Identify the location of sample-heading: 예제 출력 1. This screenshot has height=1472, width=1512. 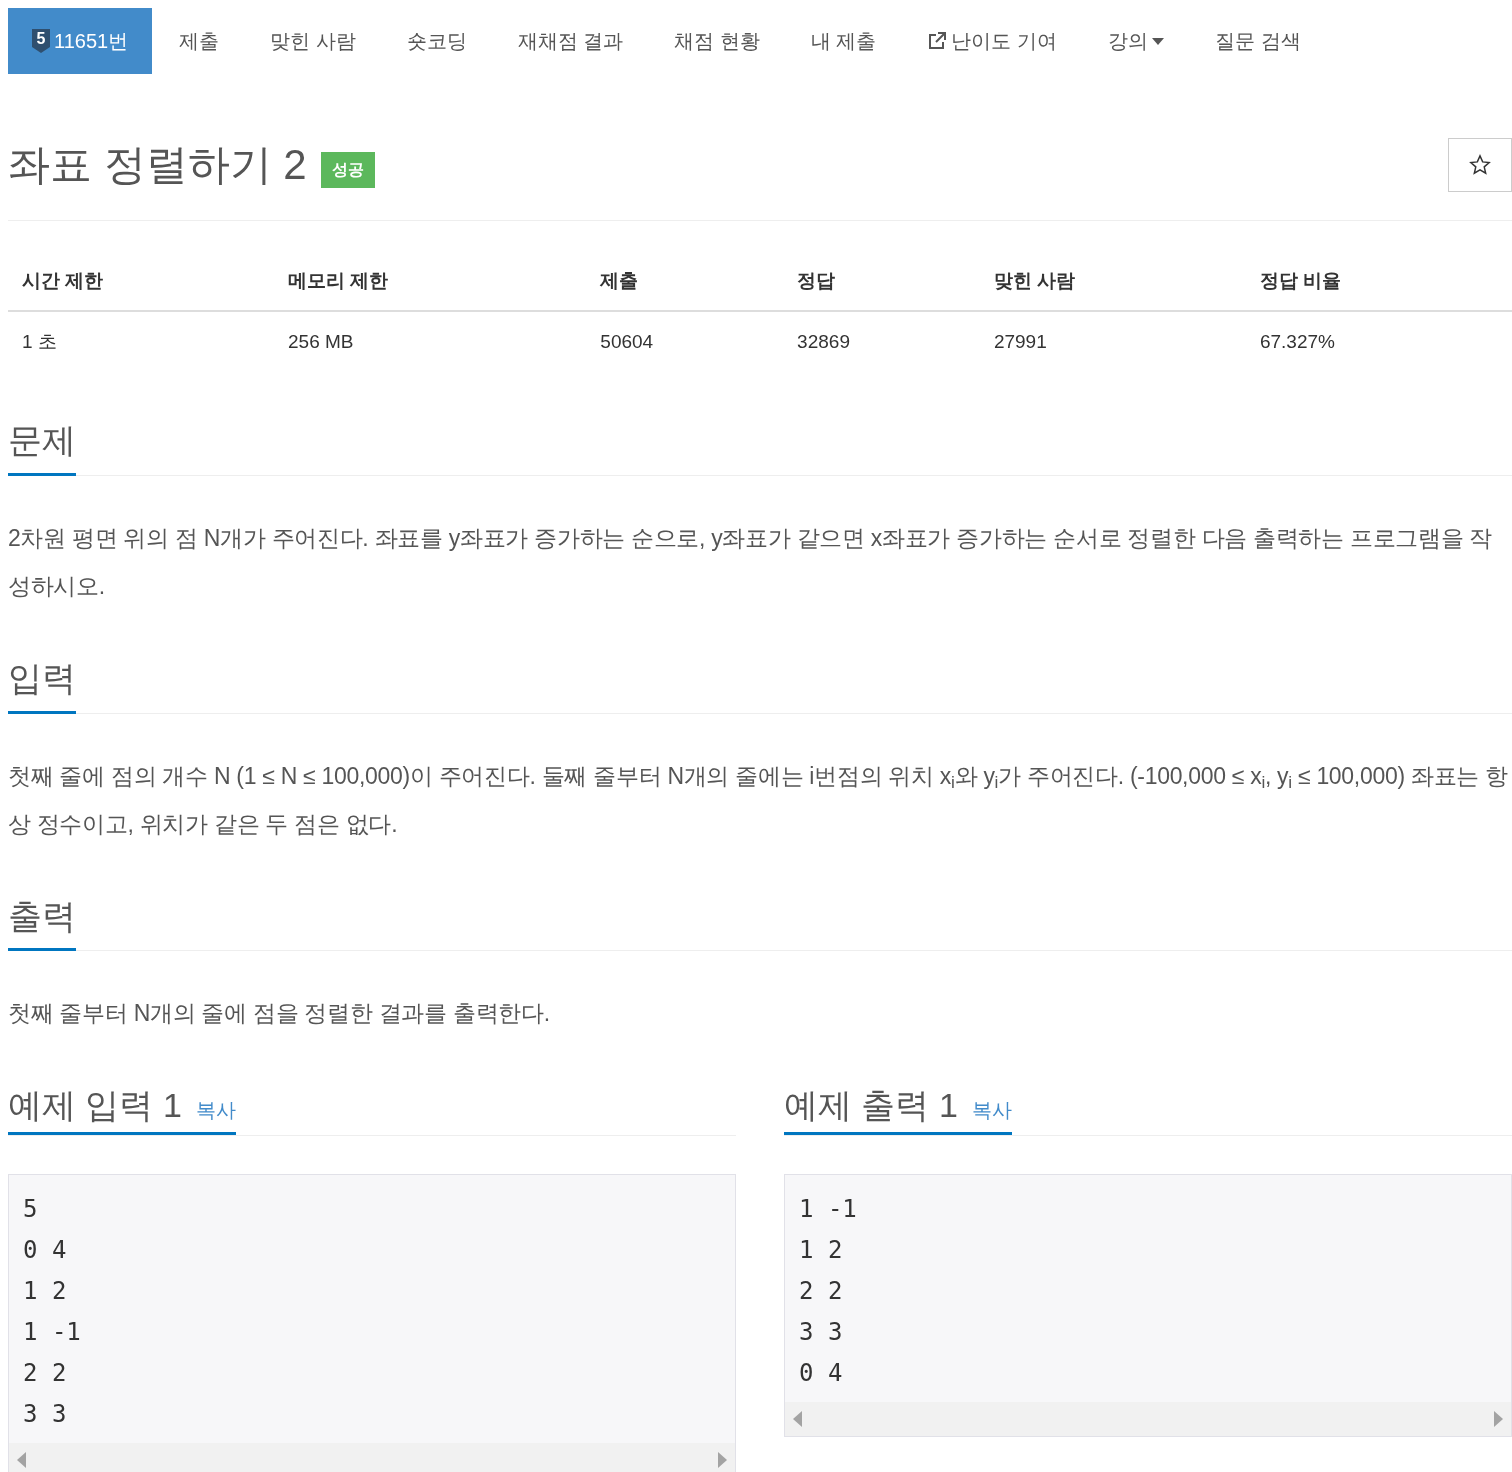
(871, 1106).